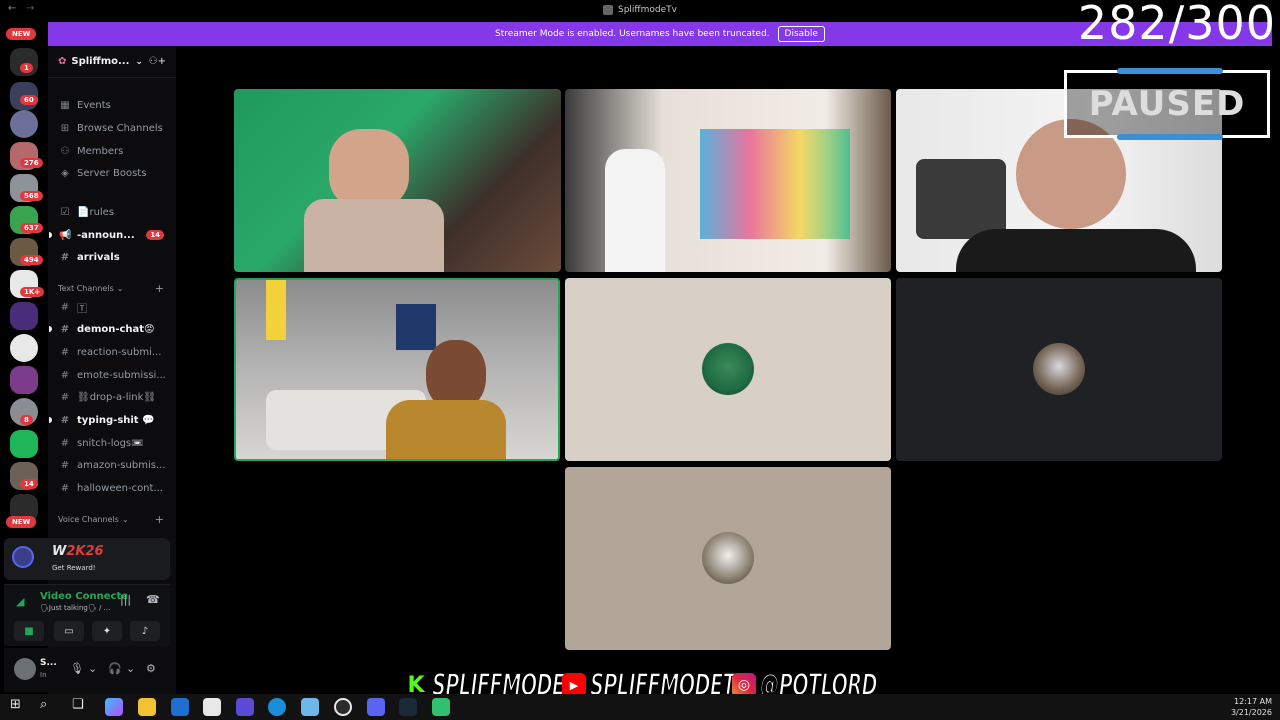 Image resolution: width=1280 pixels, height=720 pixels. I want to click on file-explorer-icon, so click(147, 707).